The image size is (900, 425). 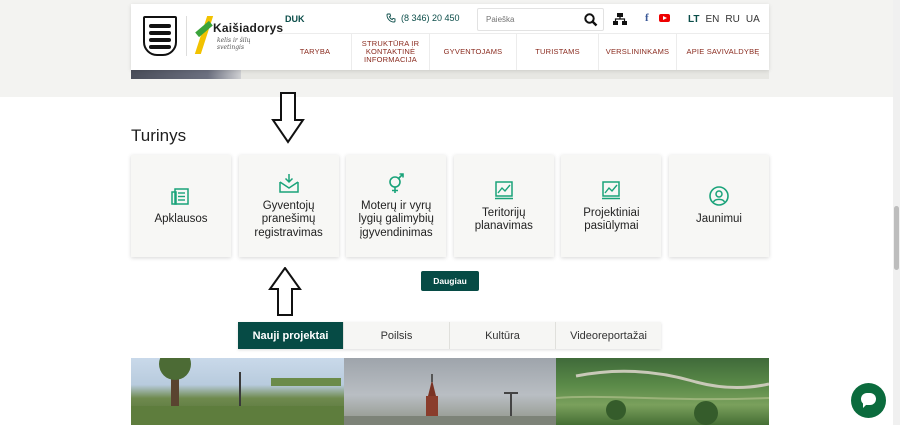 What do you see at coordinates (620, 19) in the screenshot?
I see `sitemap-icon` at bounding box center [620, 19].